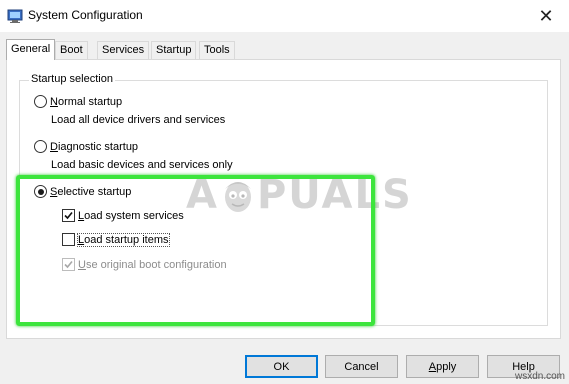  I want to click on dialog-footer: OK Cancel Apply Help wsxdn.com, so click(284, 361).